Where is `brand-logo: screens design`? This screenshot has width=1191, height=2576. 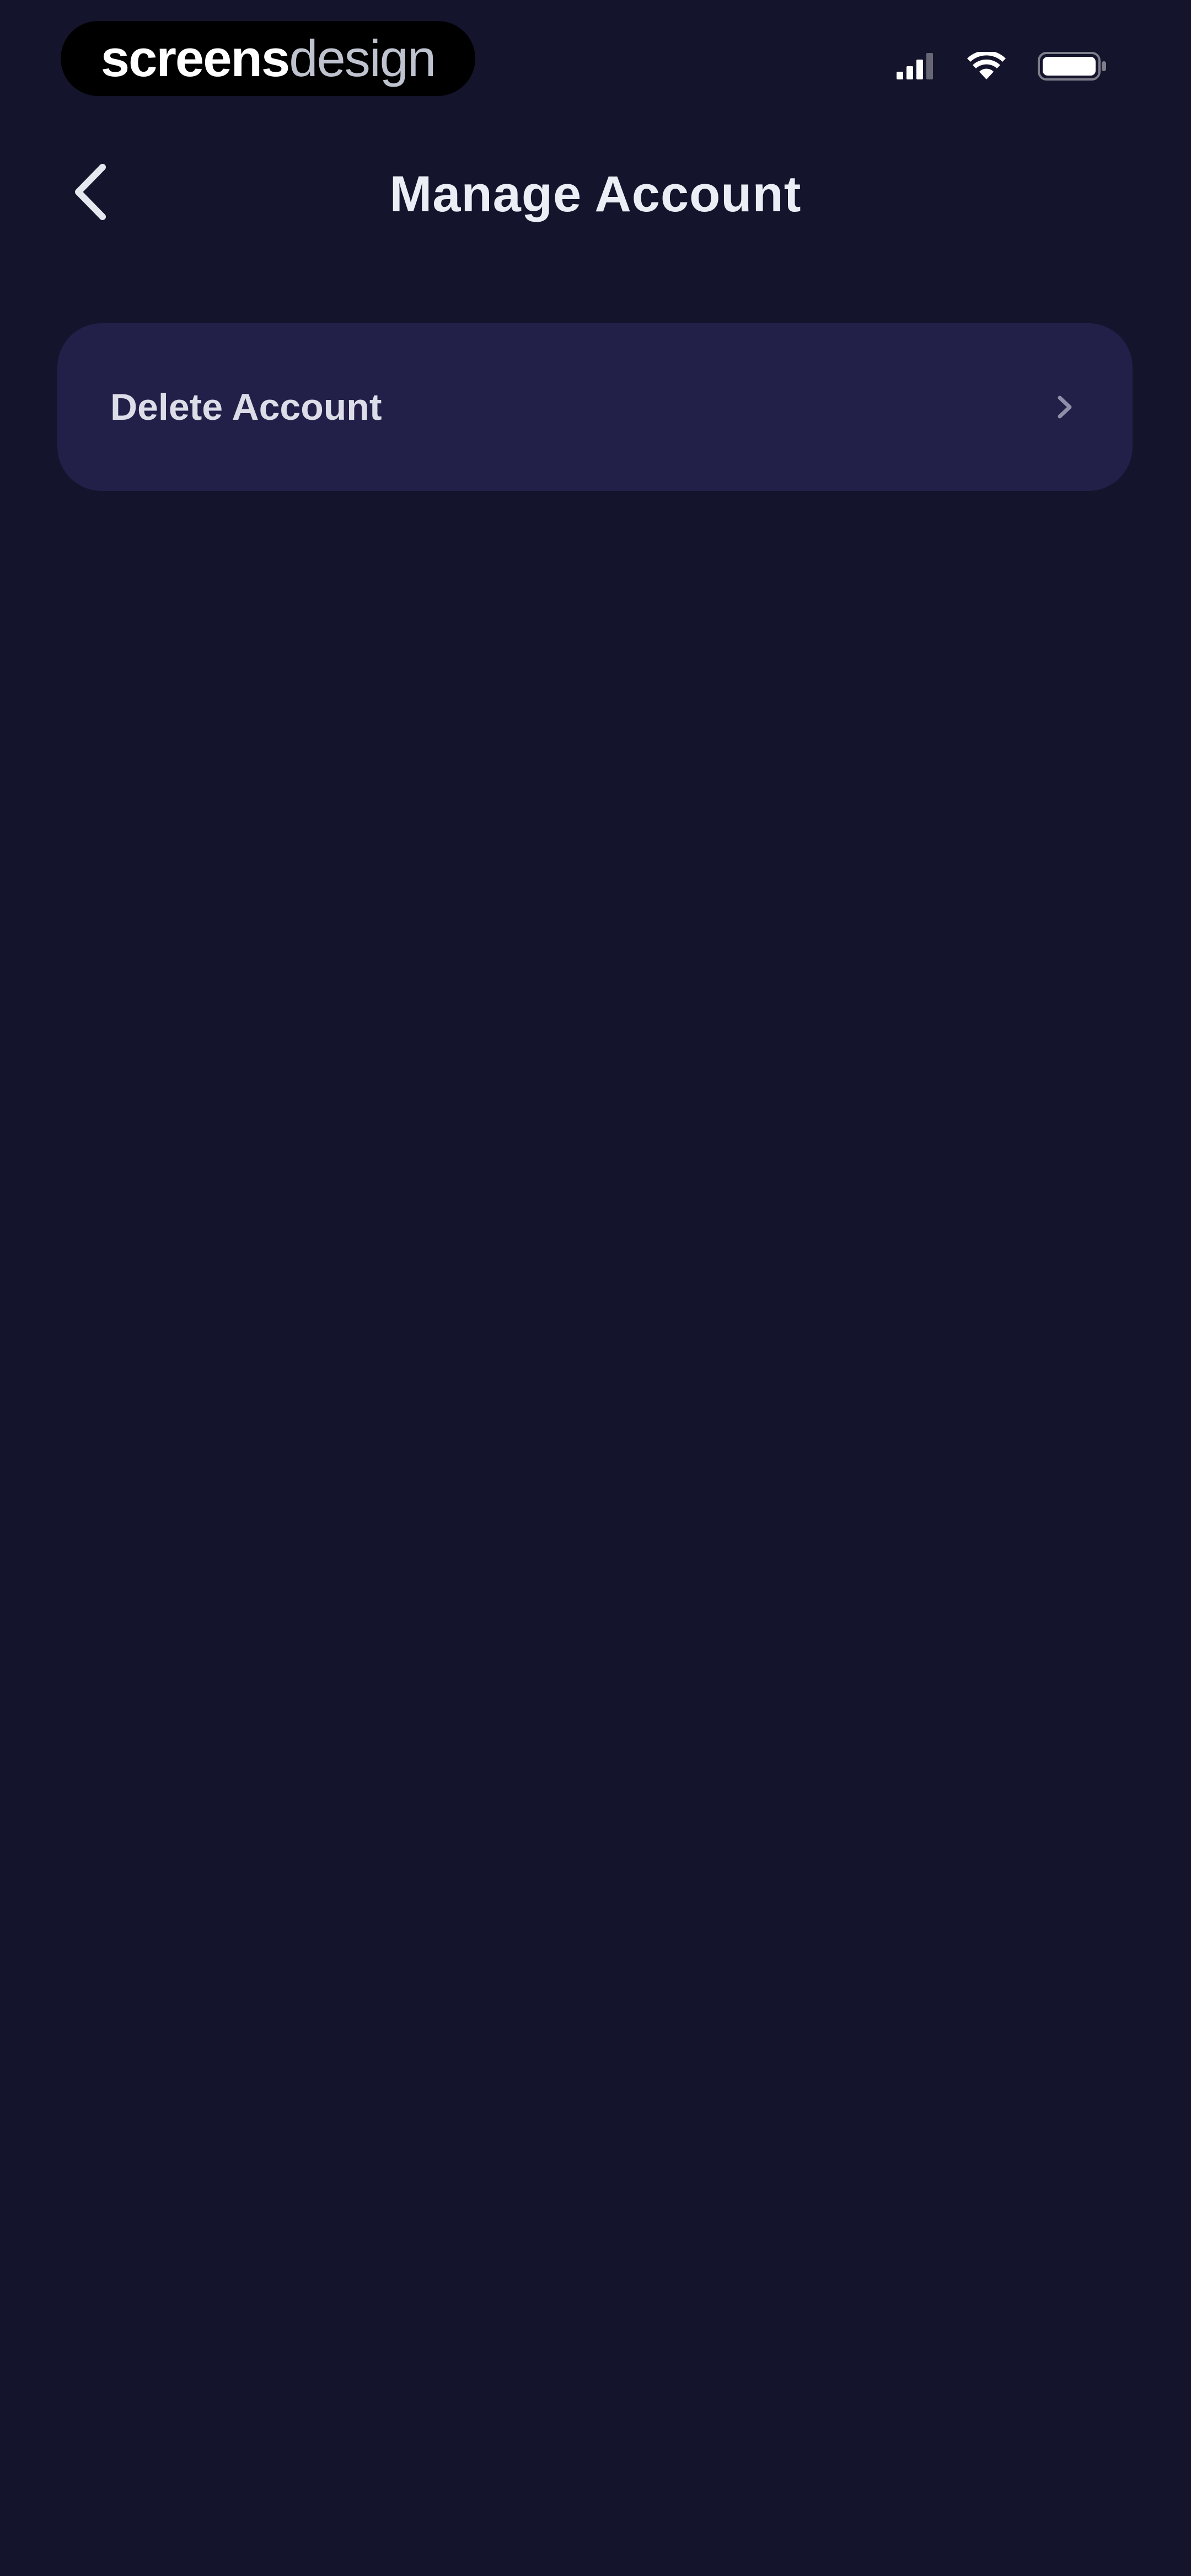
brand-logo: screens design is located at coordinates (268, 58).